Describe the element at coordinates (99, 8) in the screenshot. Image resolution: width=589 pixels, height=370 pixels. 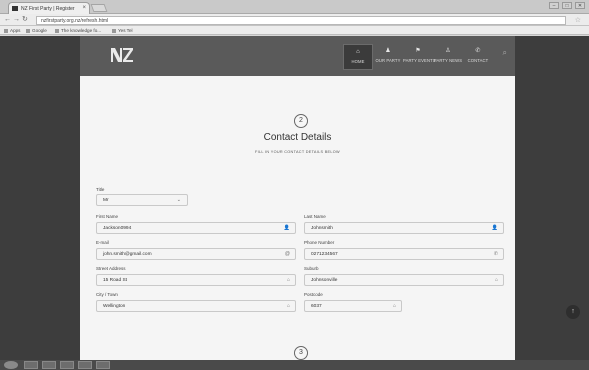
I see `new-tab-button` at that location.